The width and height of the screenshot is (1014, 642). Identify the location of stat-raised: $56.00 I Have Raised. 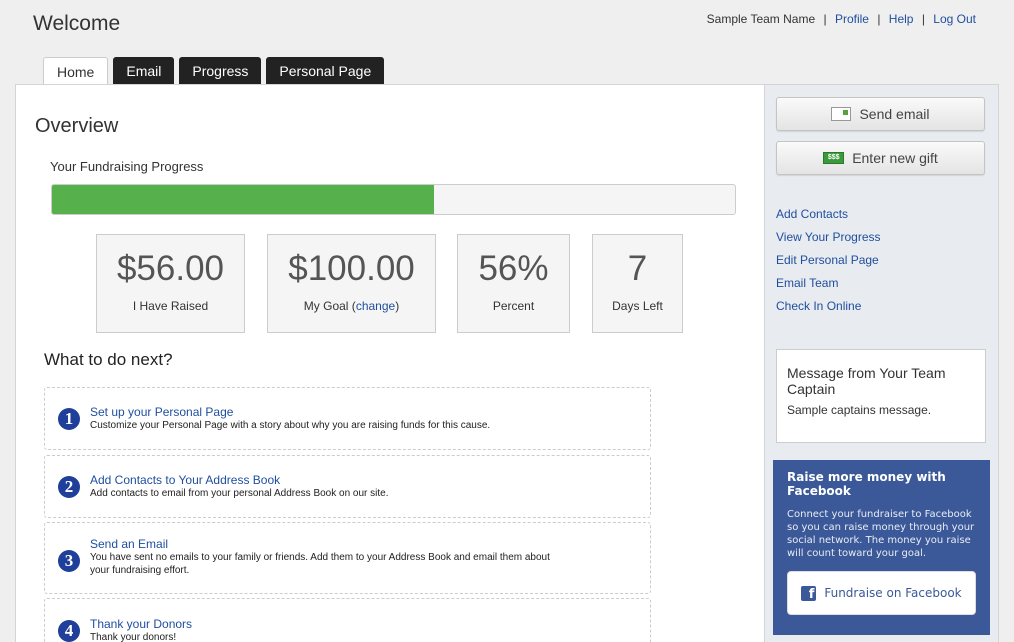
(170, 283).